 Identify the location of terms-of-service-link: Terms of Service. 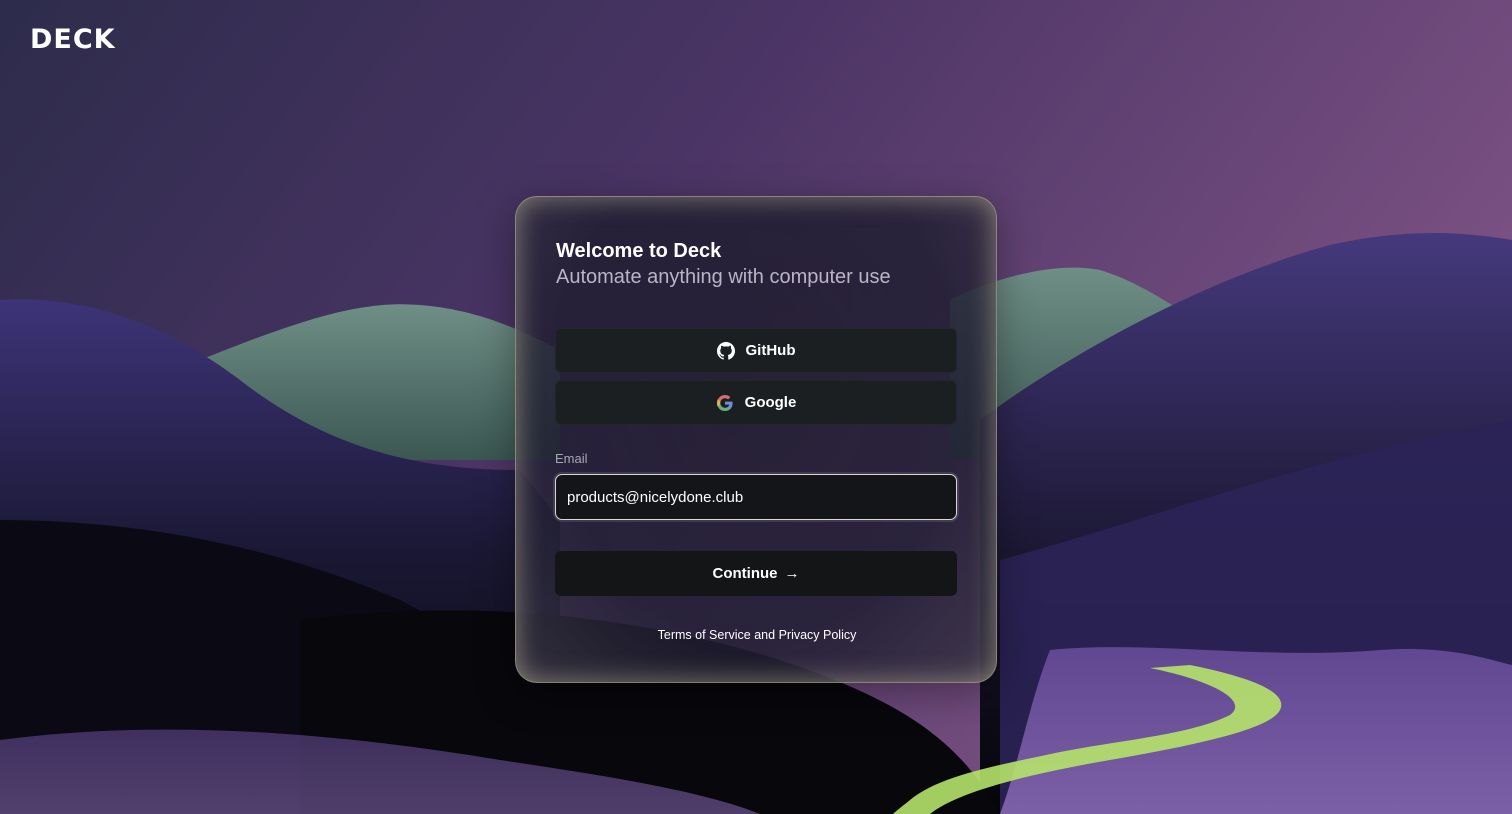
(704, 635).